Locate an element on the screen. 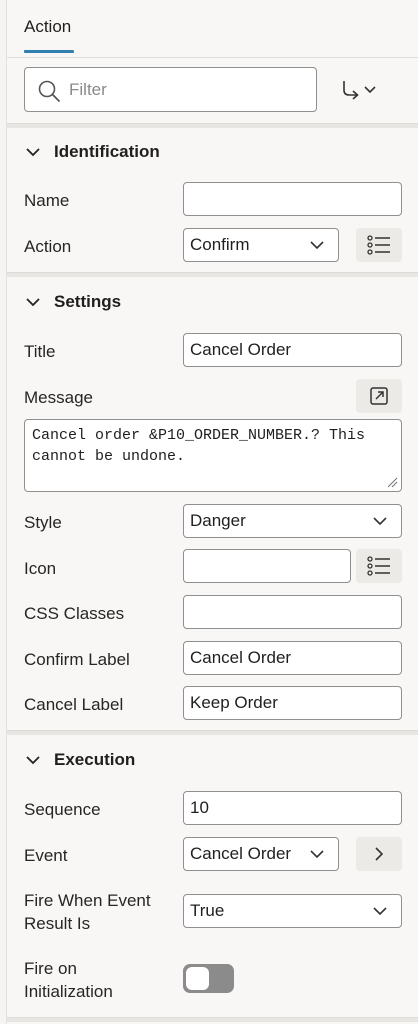  section-header-settings: Settings is located at coordinates (72, 302).